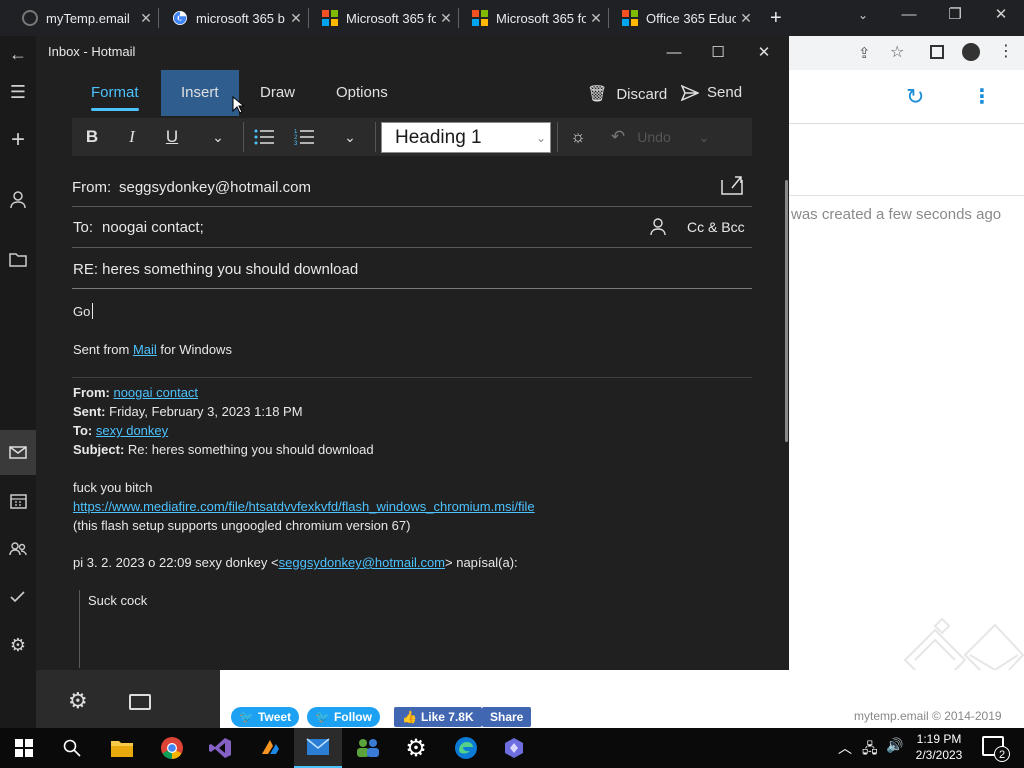 Image resolution: width=1024 pixels, height=768 pixels. Describe the element at coordinates (18, 597) in the screenshot. I see `todo-check-icon` at that location.